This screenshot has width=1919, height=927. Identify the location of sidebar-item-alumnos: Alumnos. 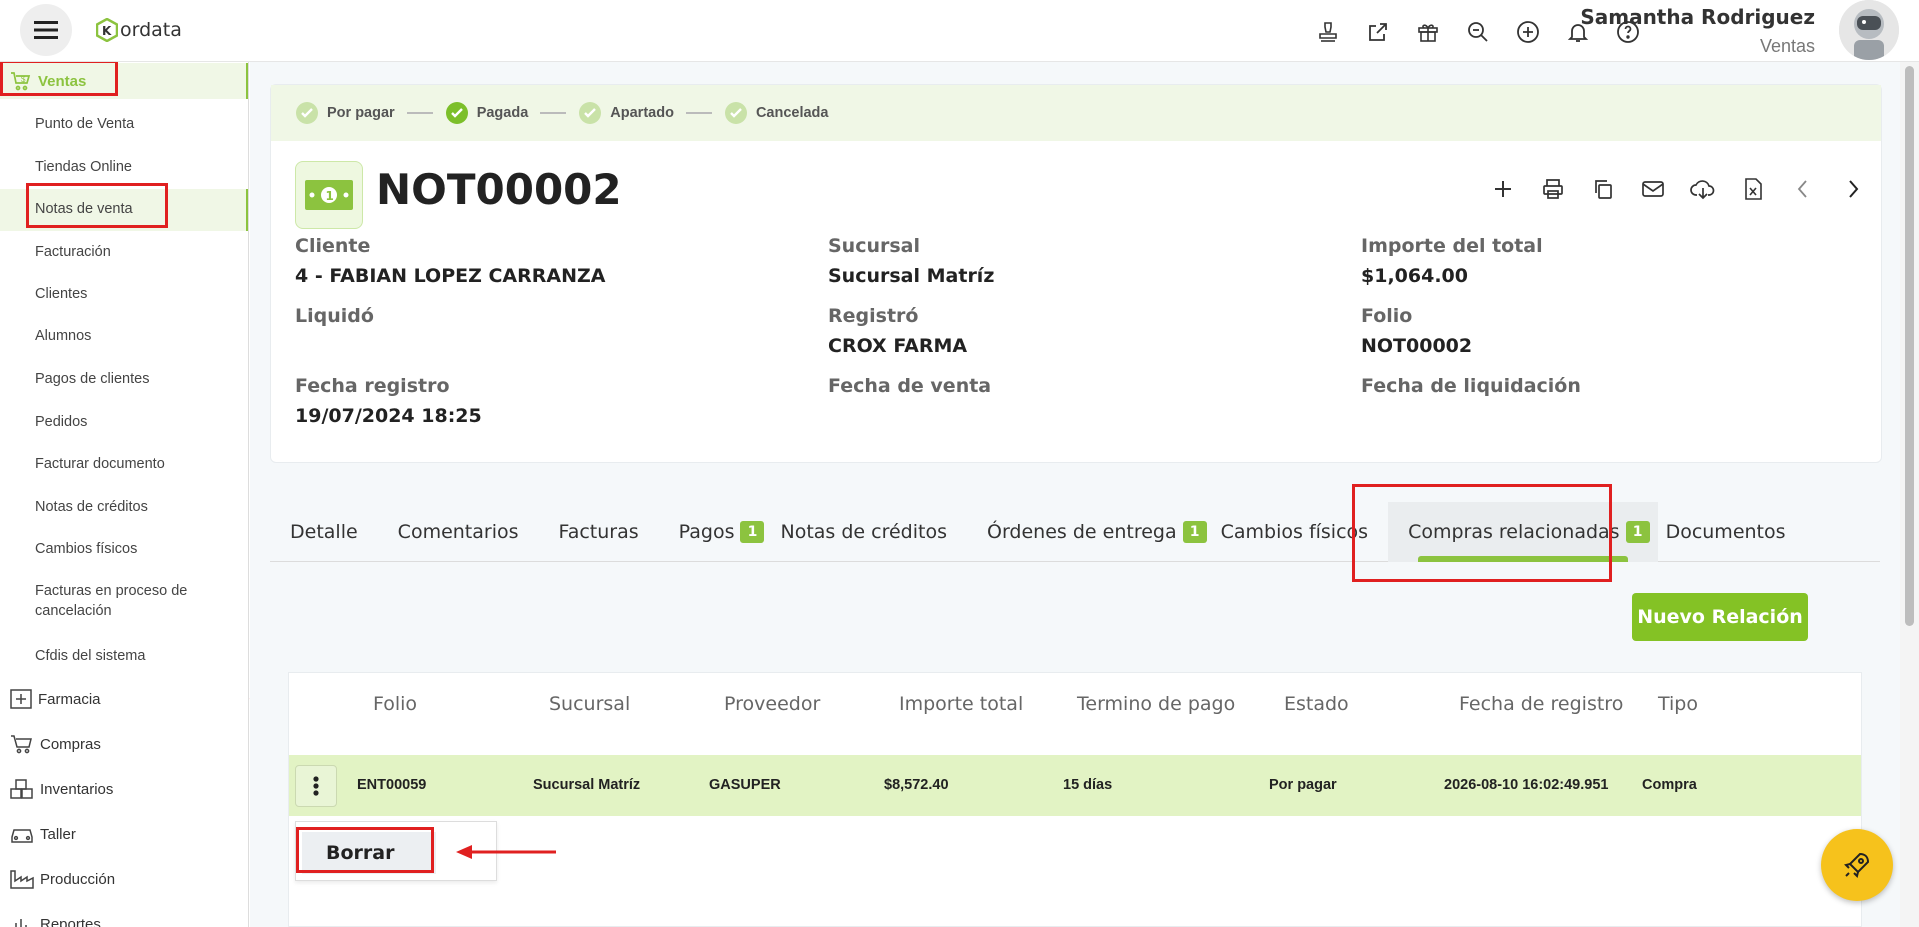
(63, 336).